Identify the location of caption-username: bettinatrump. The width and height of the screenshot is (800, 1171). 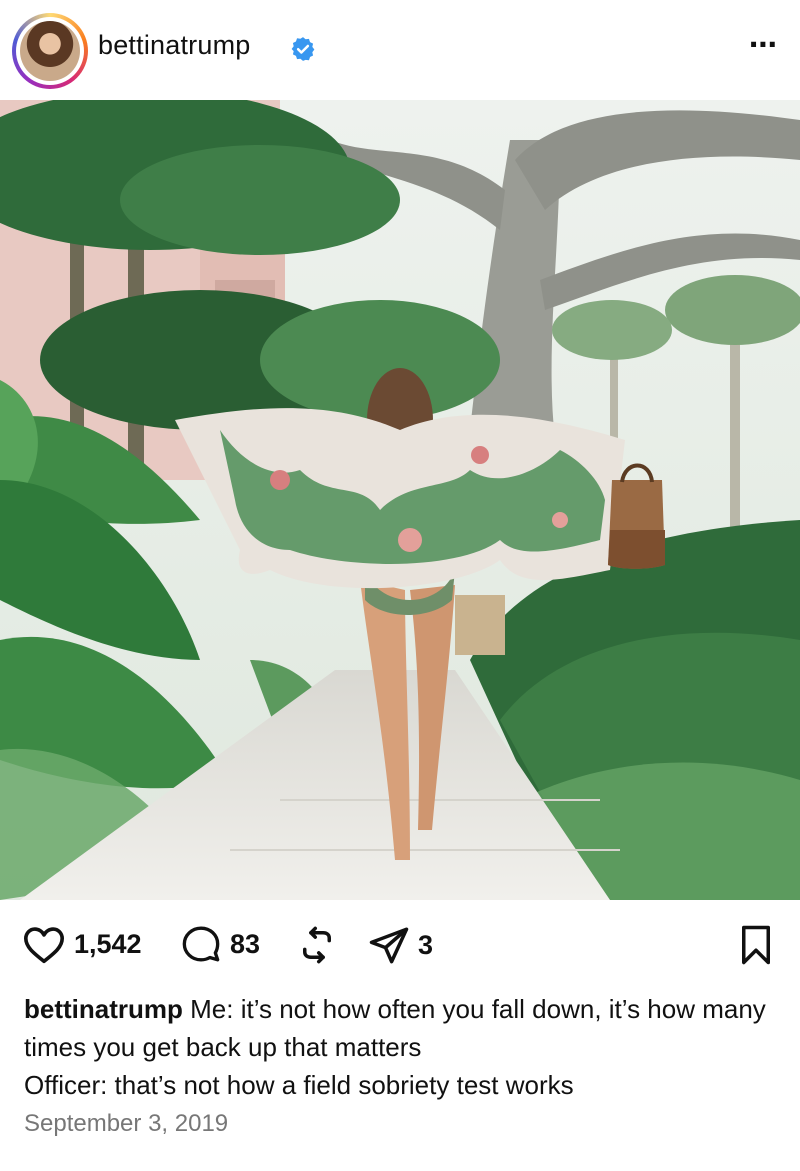
(103, 1009).